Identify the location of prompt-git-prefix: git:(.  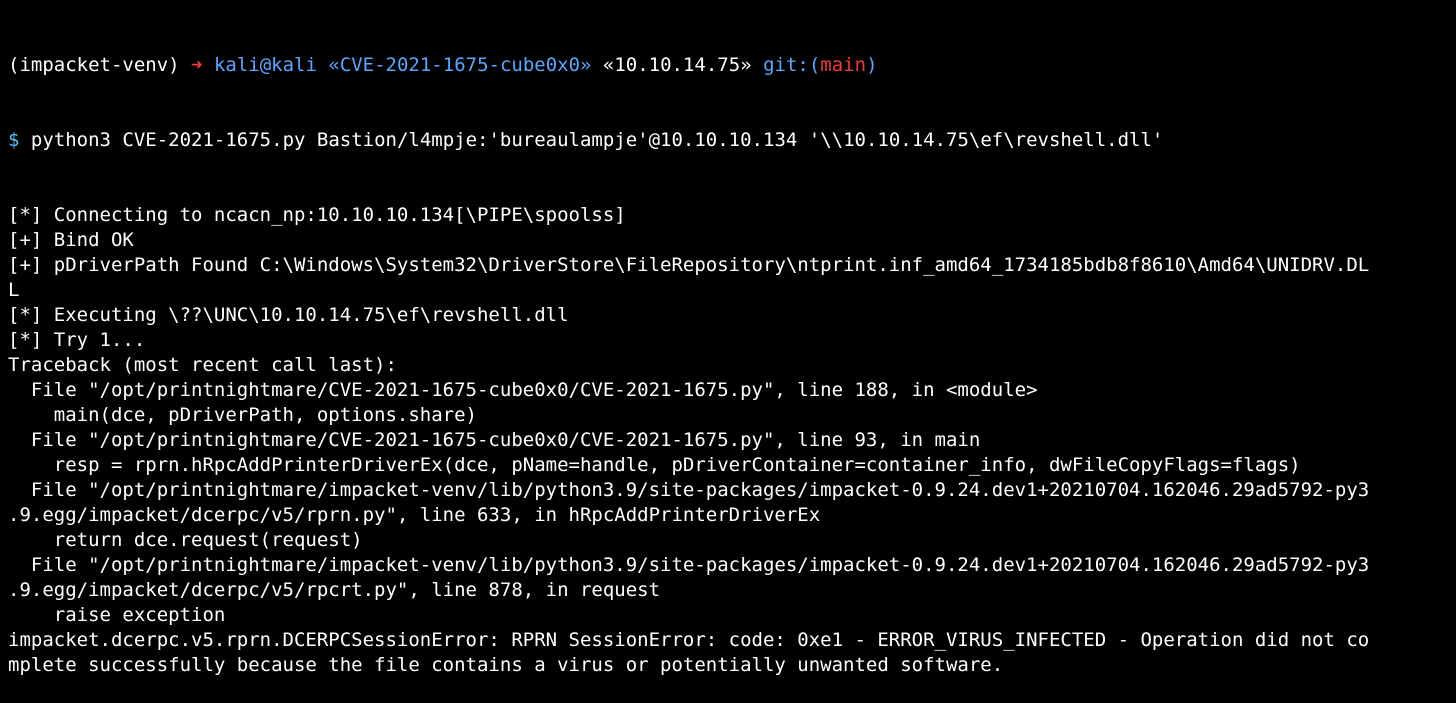
(792, 65).